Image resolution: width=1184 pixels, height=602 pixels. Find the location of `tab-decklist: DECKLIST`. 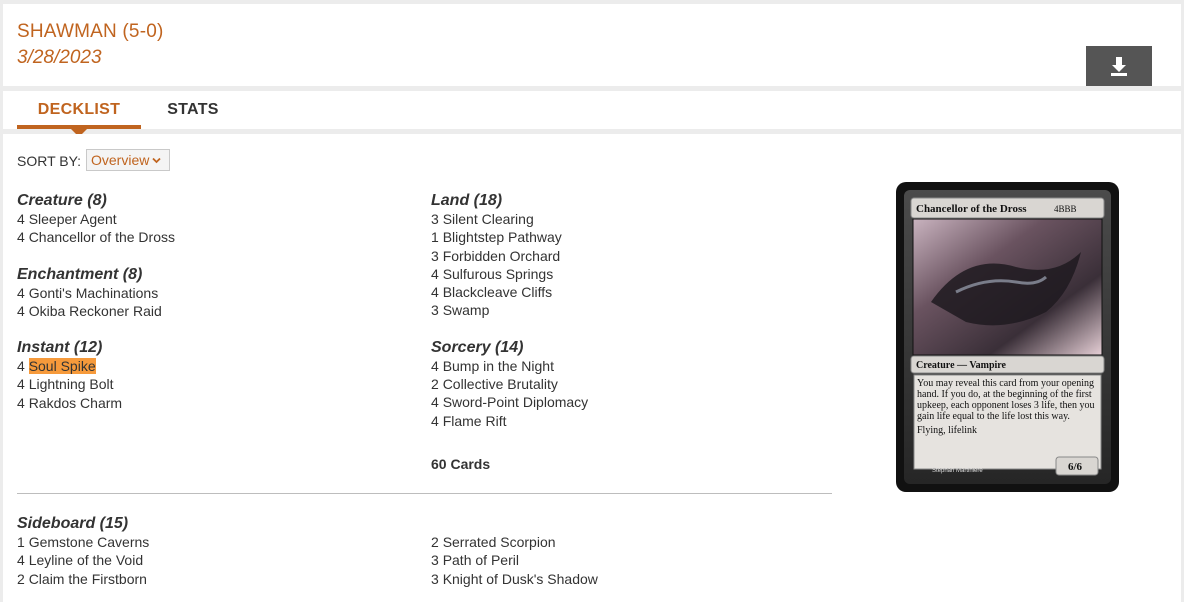

tab-decklist: DECKLIST is located at coordinates (79, 110).